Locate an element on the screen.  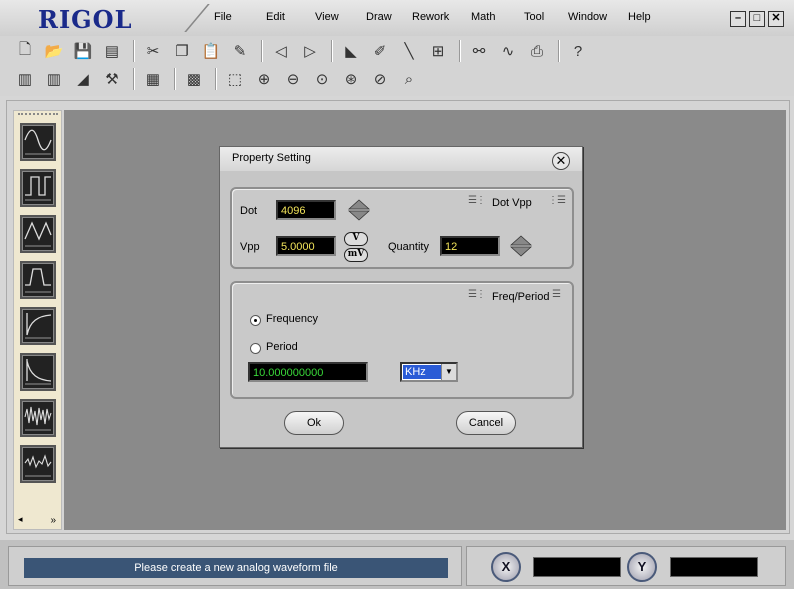
pulse-wave-icon is located at coordinates (38, 280).